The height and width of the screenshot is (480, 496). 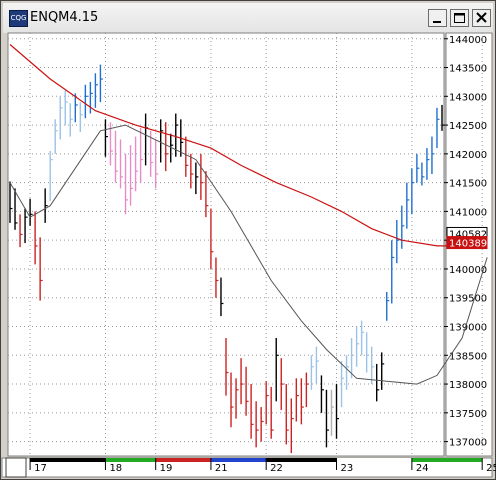 I want to click on x-tick-label: 19, so click(x=166, y=468).